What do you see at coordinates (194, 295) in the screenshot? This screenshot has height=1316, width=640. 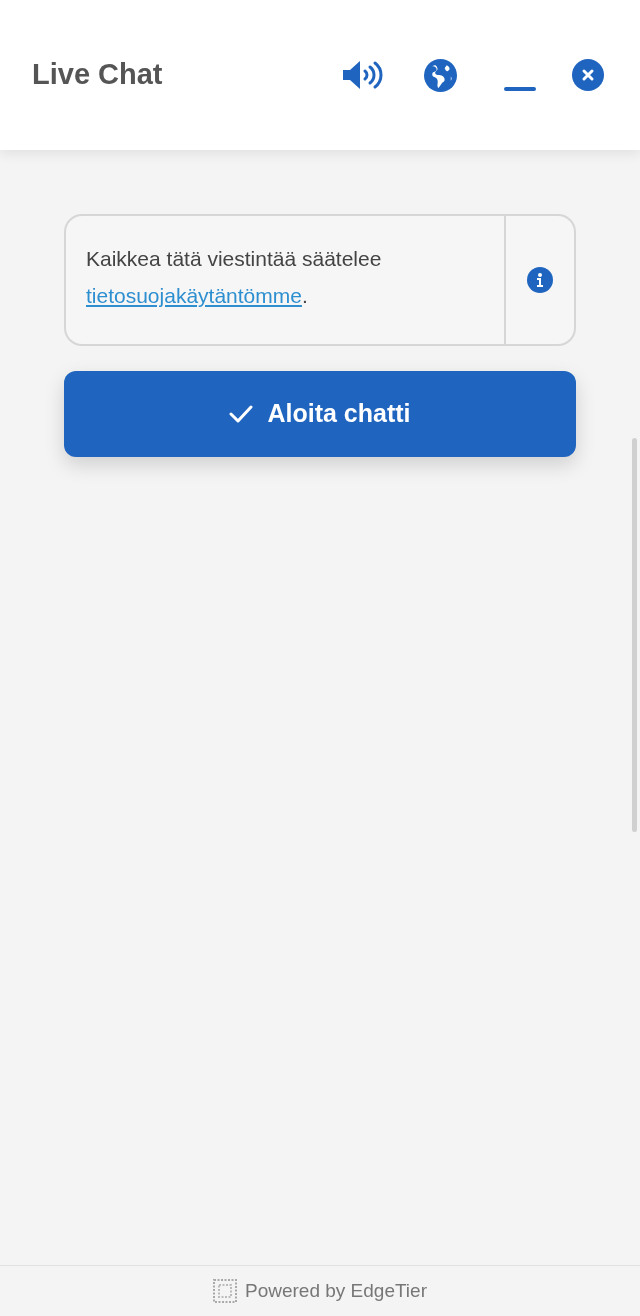 I see `privacy-policy-link: tietosuojakäytäntömme` at bounding box center [194, 295].